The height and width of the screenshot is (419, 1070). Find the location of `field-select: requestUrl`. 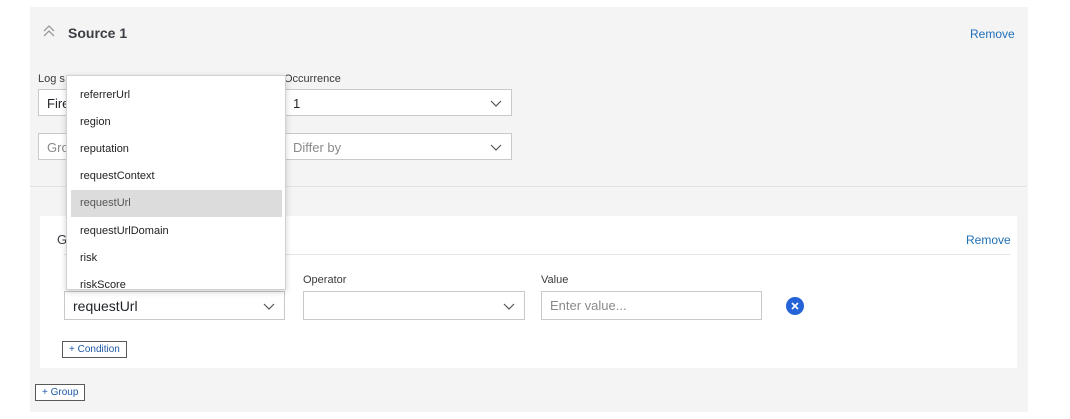

field-select: requestUrl is located at coordinates (174, 305).